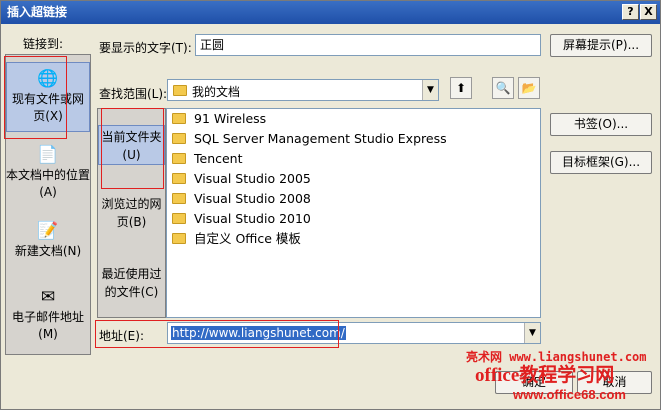  I want to click on highlight-current-folder, so click(132, 148).